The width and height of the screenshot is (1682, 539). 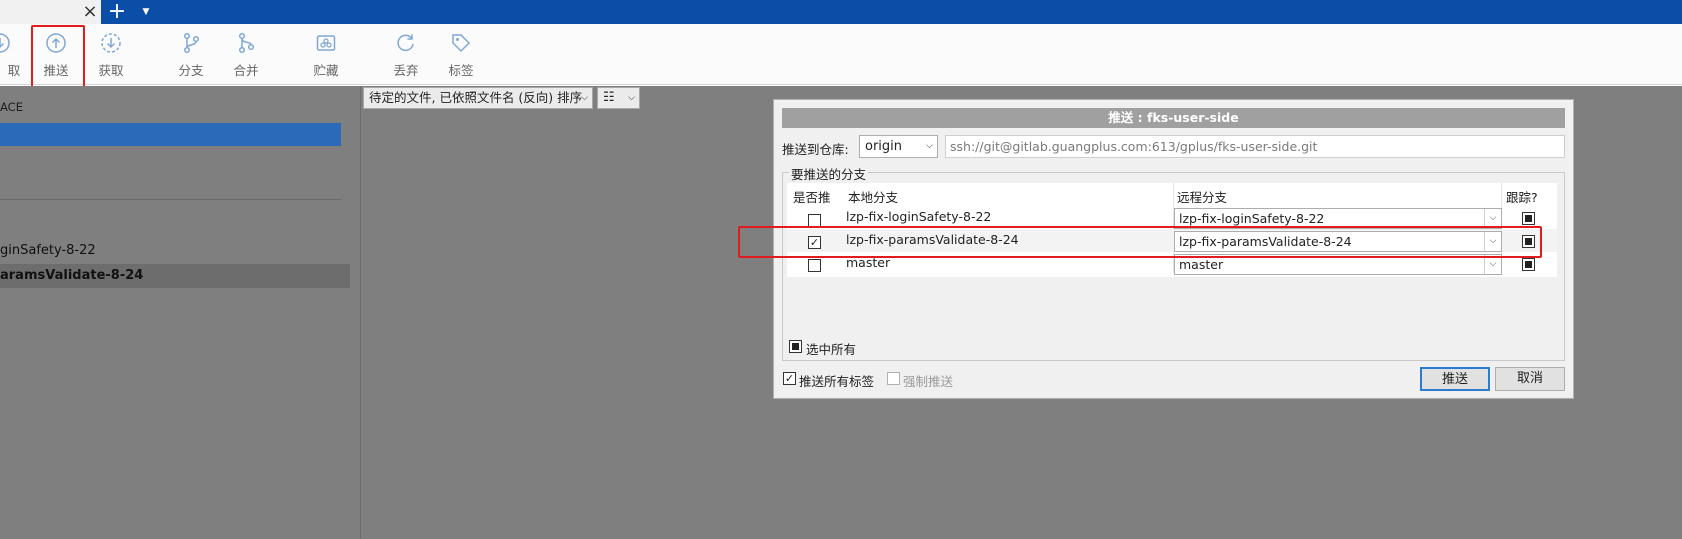 I want to click on column-header-local: 本地分支, so click(x=873, y=197).